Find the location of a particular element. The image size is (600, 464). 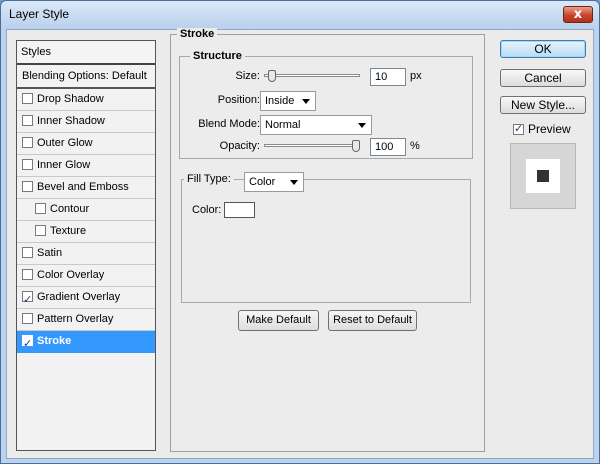

window-title: Layer Style is located at coordinates (39, 14).